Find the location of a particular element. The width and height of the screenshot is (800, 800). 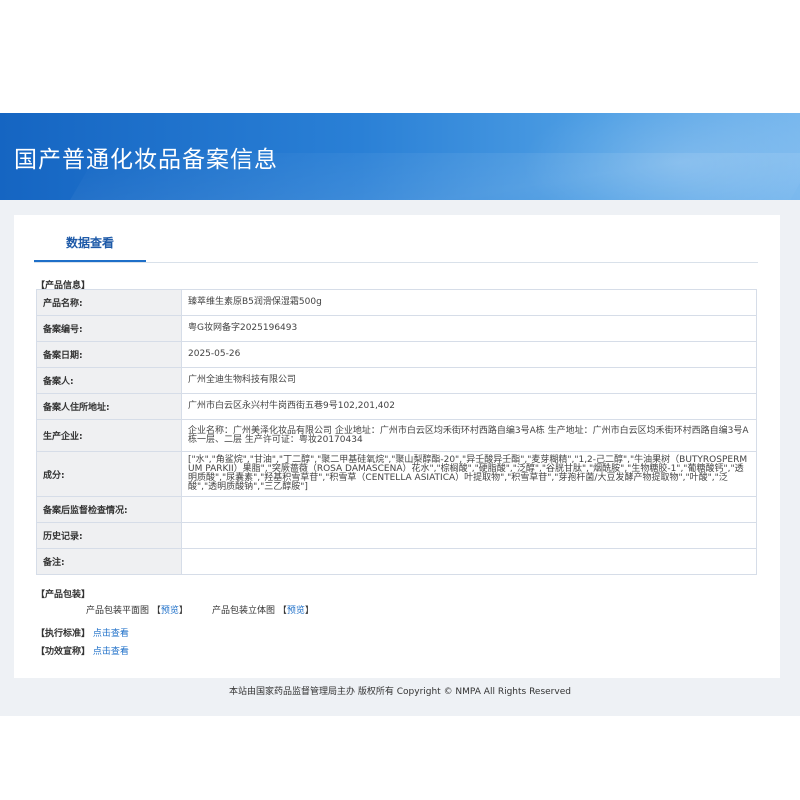

packaging-flat-item: 产品包装平面图 【预览】 is located at coordinates (137, 609).